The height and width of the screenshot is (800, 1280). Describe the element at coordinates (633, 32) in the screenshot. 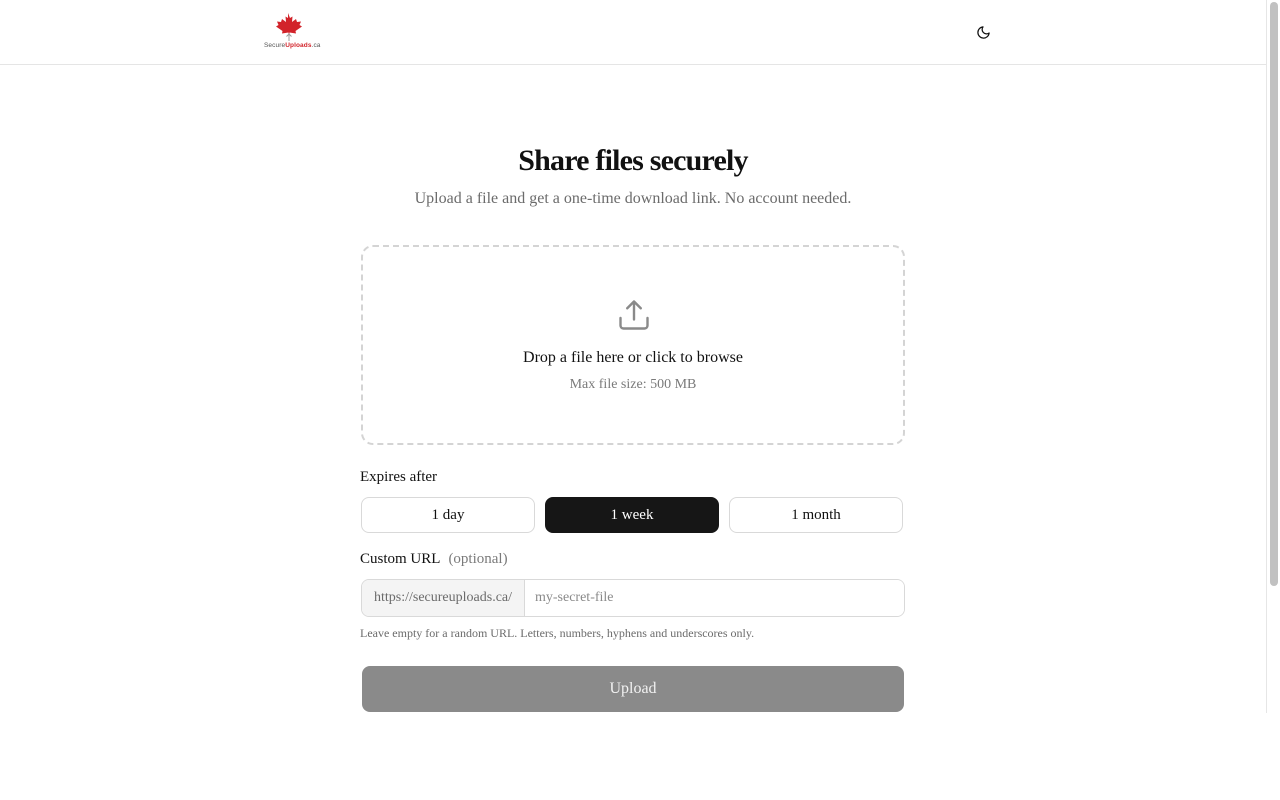

I see `top-navbar: SecureUploads.ca` at that location.